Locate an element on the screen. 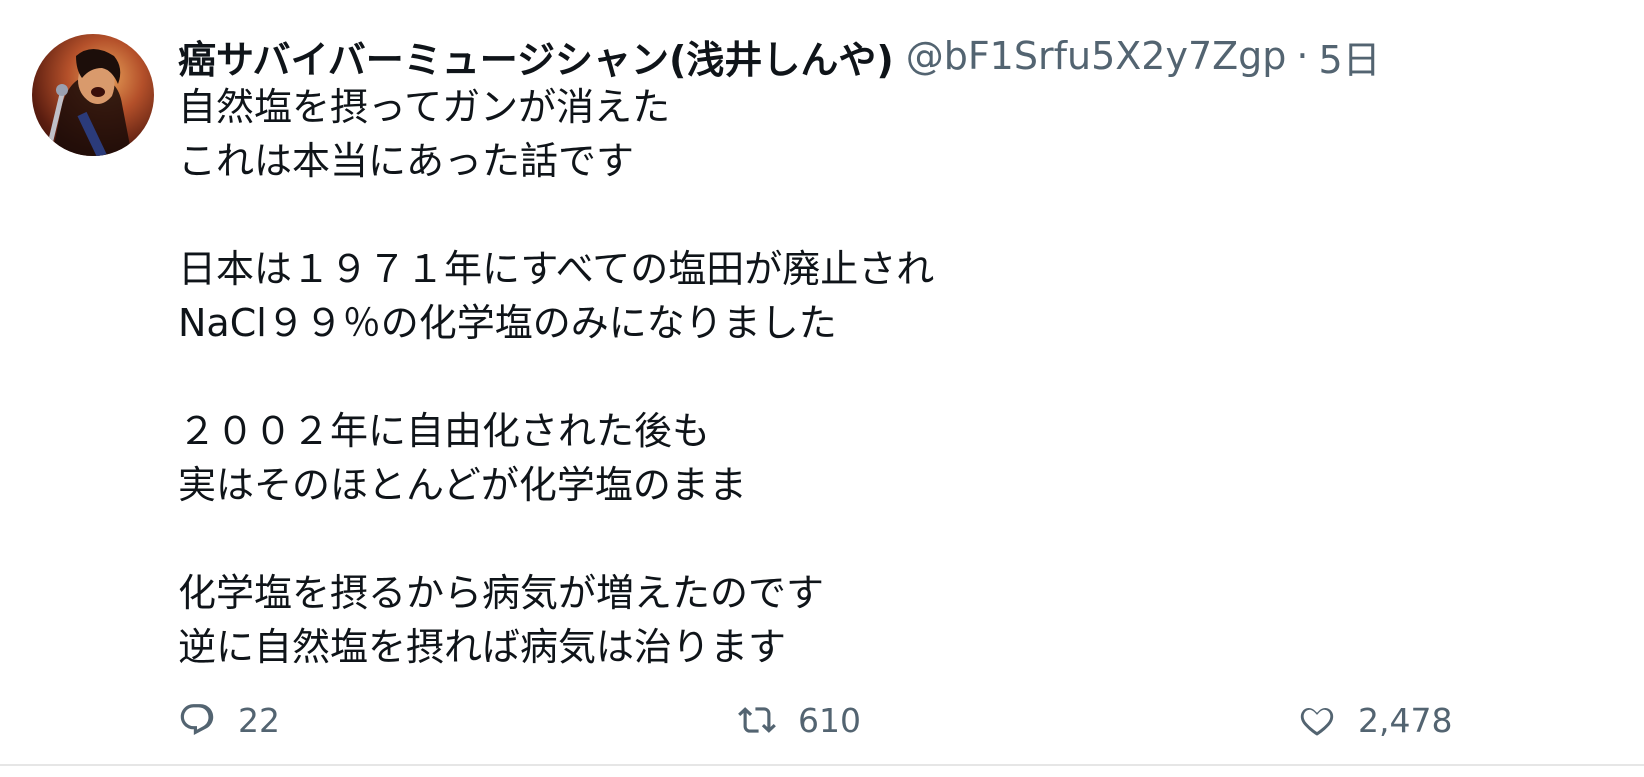 This screenshot has height=777, width=1644. retweet-count: 610 is located at coordinates (829, 720).